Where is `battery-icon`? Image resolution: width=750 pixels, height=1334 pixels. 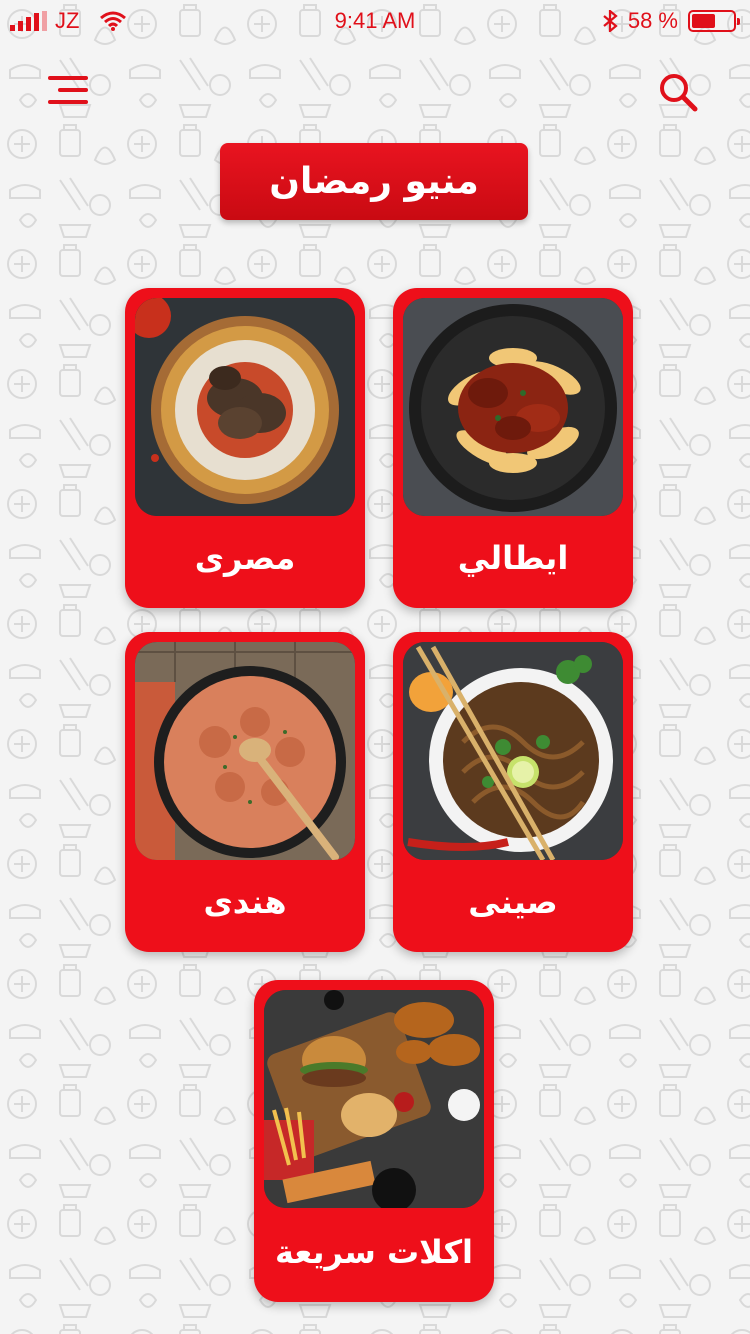 battery-icon is located at coordinates (714, 21).